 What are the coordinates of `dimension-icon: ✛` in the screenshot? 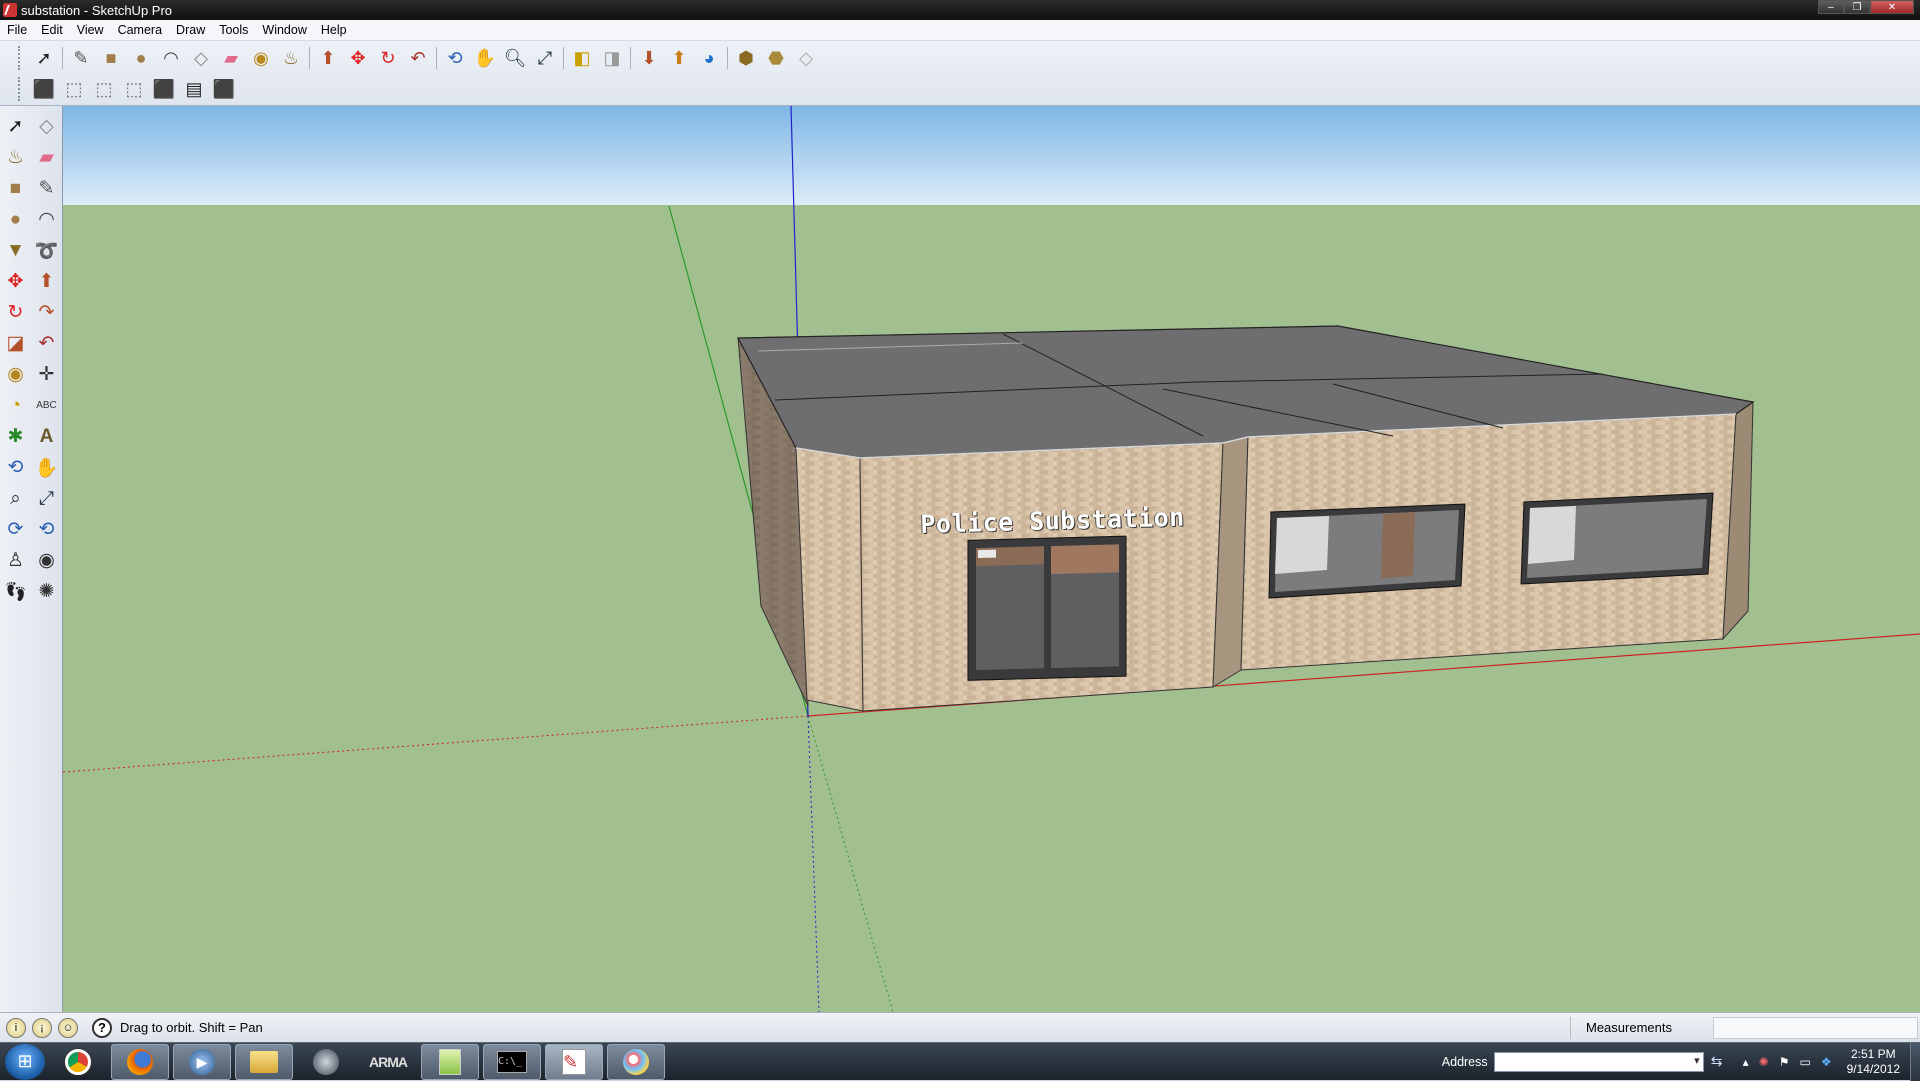 It's located at (46, 374).